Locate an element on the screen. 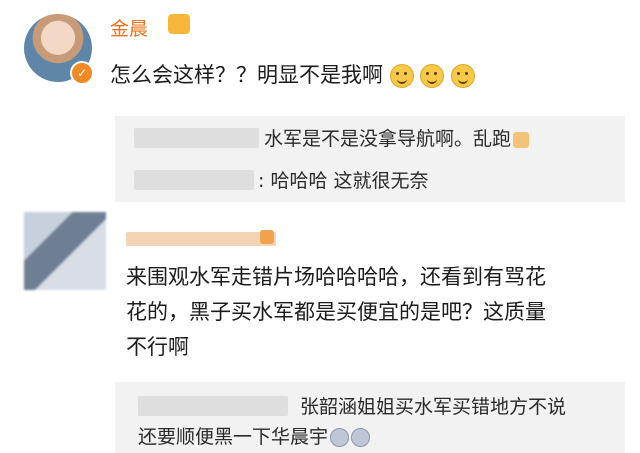  post-content-text: 怎么会这样？？明显不是我啊 is located at coordinates (246, 75).